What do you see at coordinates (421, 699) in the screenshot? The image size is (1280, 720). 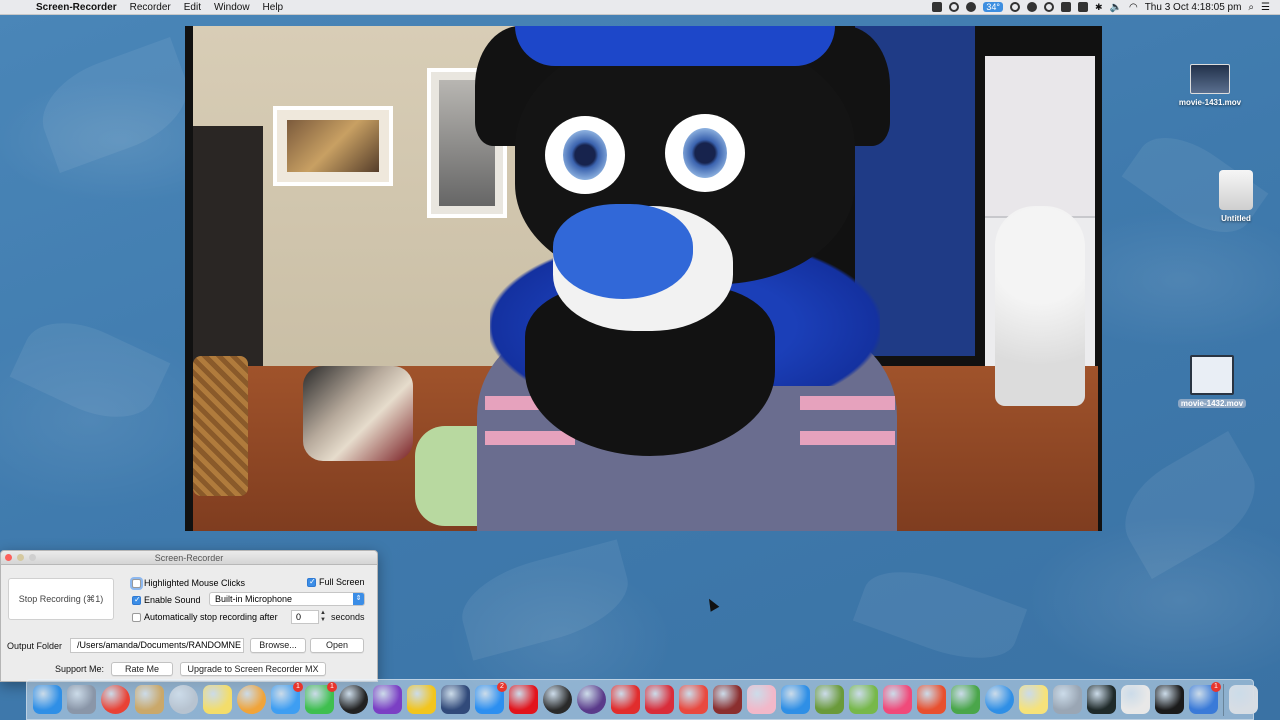 I see `sunflower-icon` at bounding box center [421, 699].